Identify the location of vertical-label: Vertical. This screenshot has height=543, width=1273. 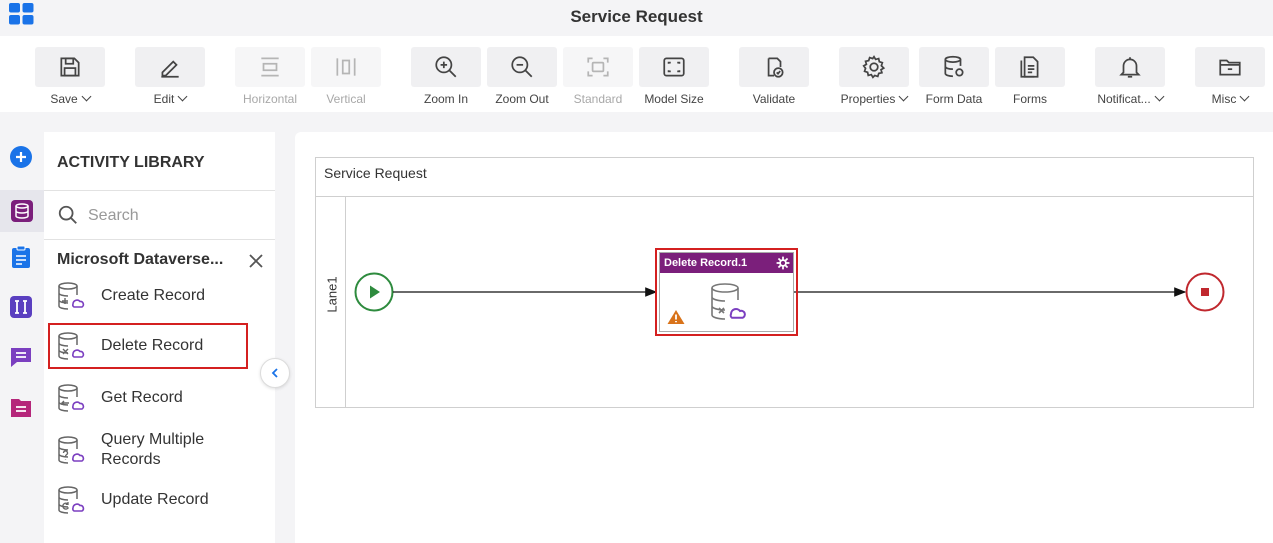
(346, 99).